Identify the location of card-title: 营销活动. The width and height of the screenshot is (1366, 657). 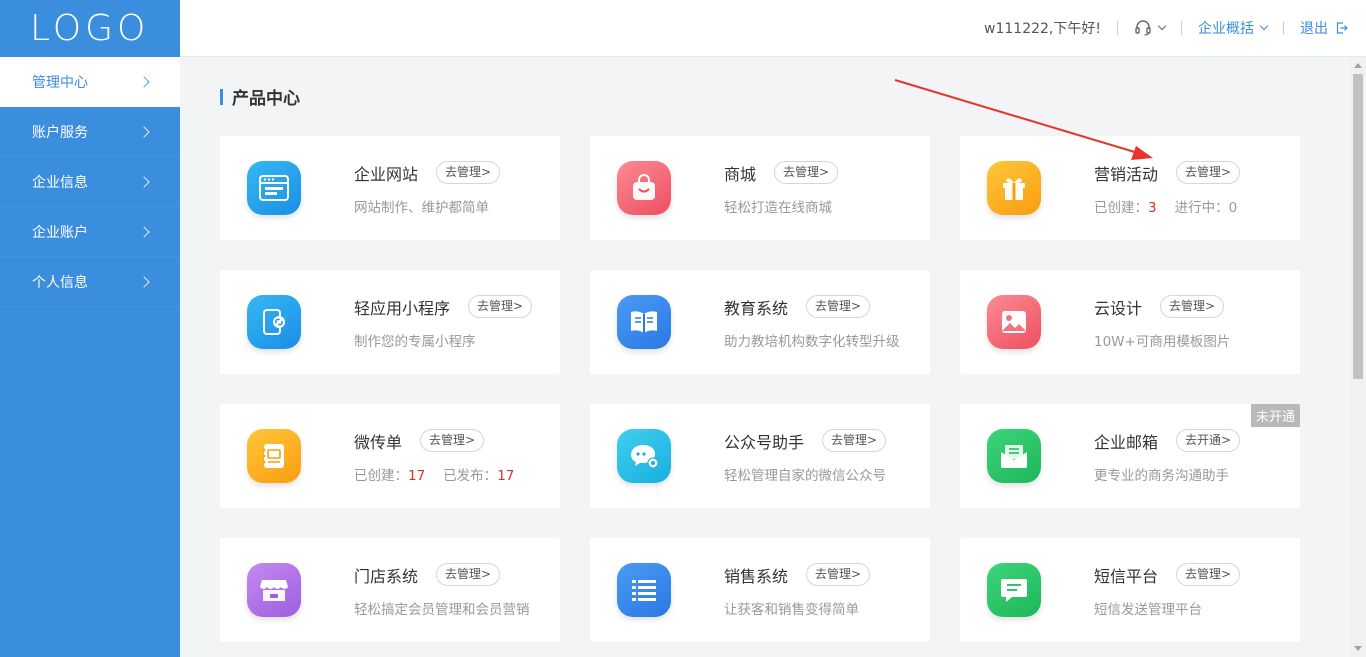
(1126, 174).